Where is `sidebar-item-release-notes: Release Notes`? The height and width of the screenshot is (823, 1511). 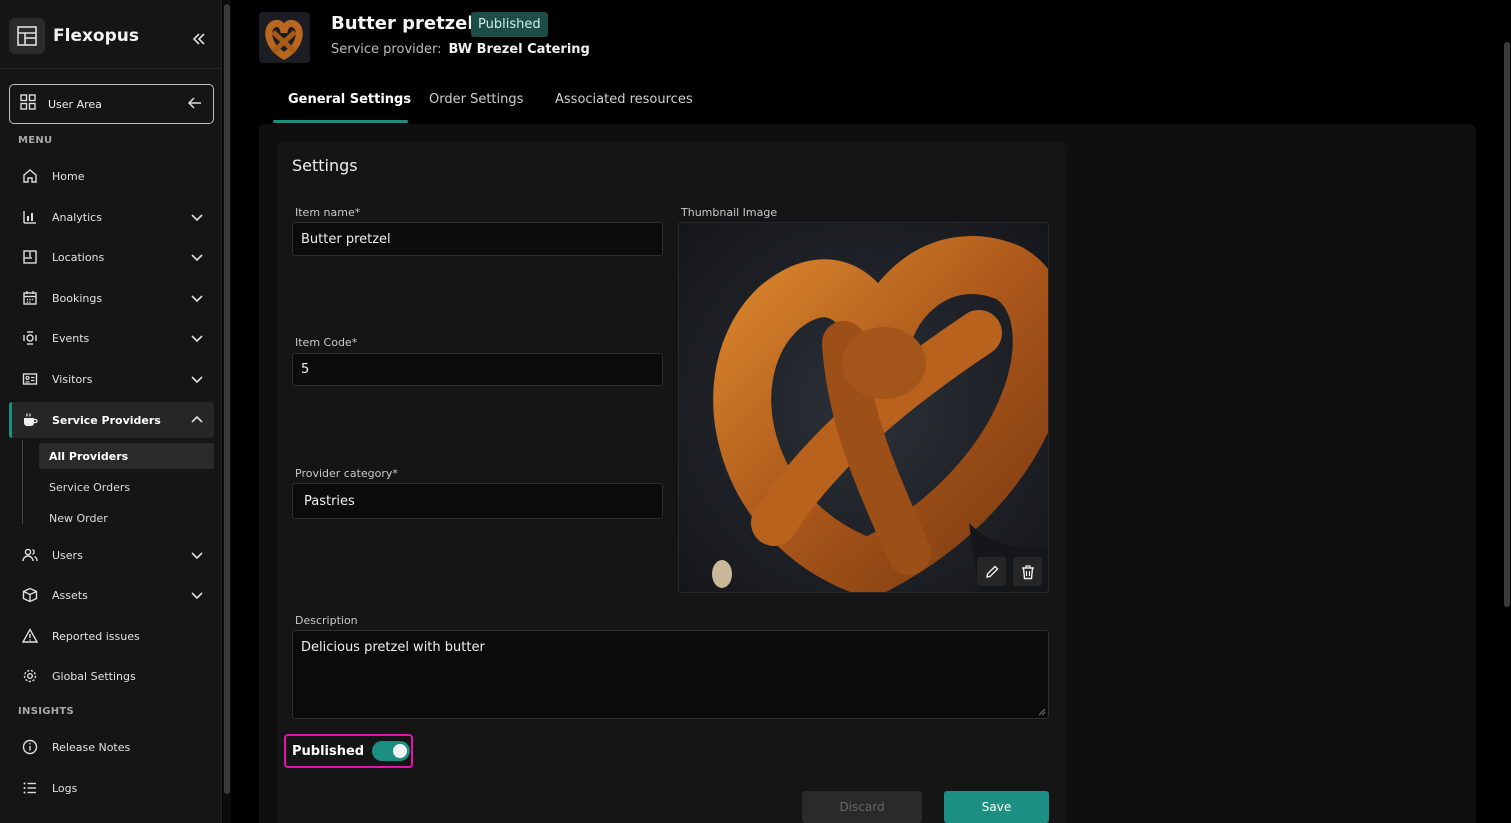
sidebar-item-release-notes: Release Notes is located at coordinates (111, 747).